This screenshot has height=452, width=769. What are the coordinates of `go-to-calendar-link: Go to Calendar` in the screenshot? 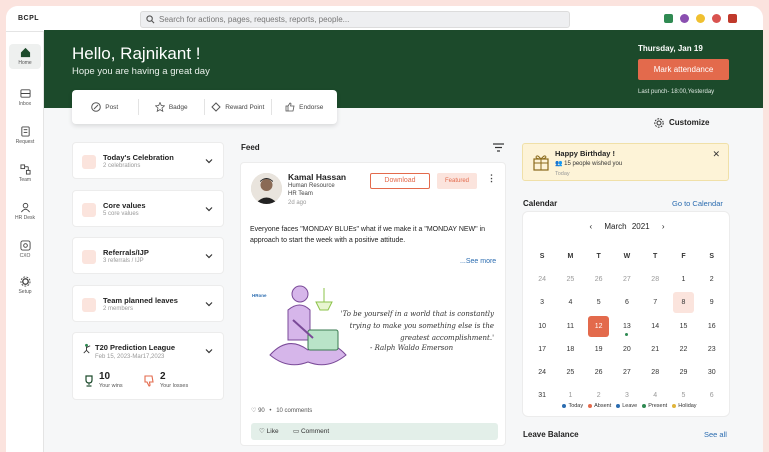 It's located at (697, 203).